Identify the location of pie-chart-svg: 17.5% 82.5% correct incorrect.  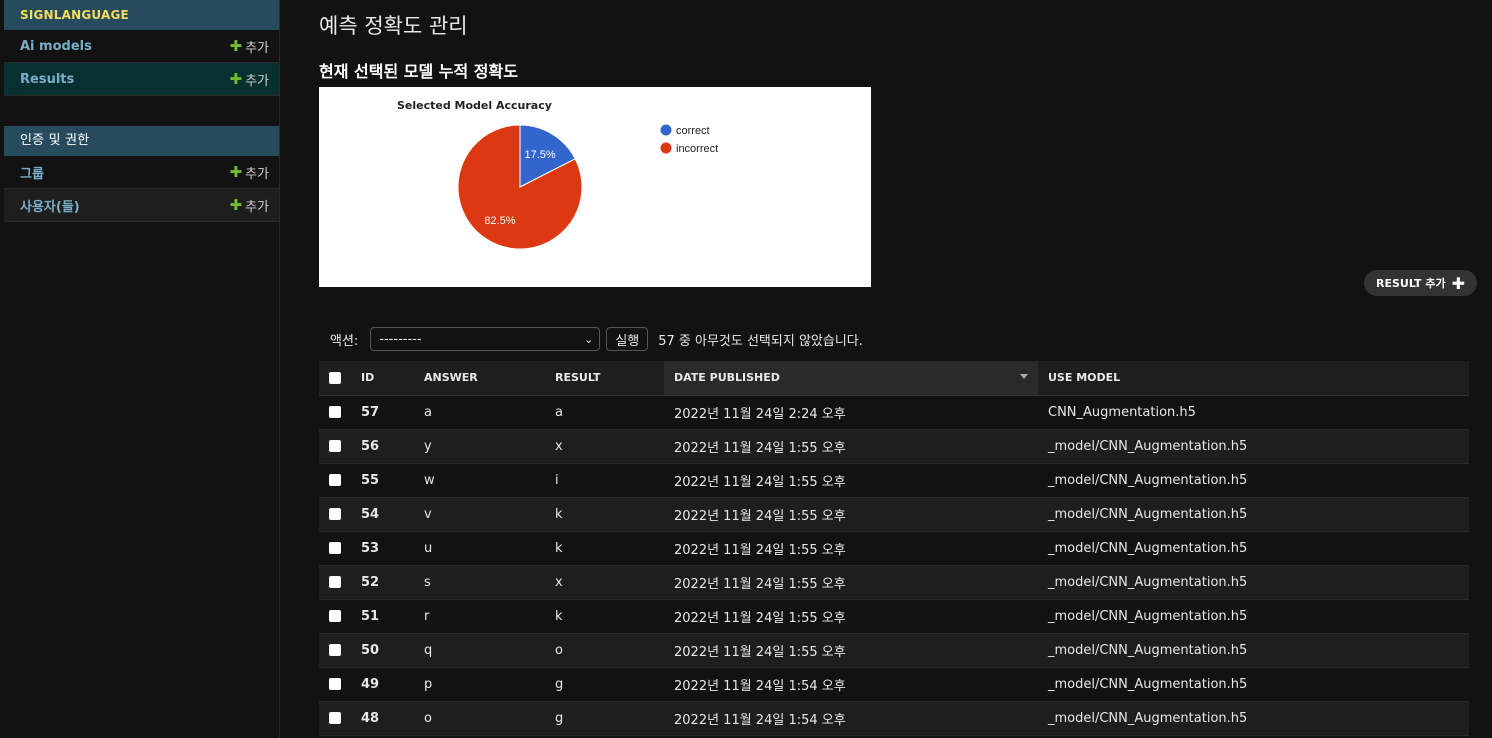
(587, 187).